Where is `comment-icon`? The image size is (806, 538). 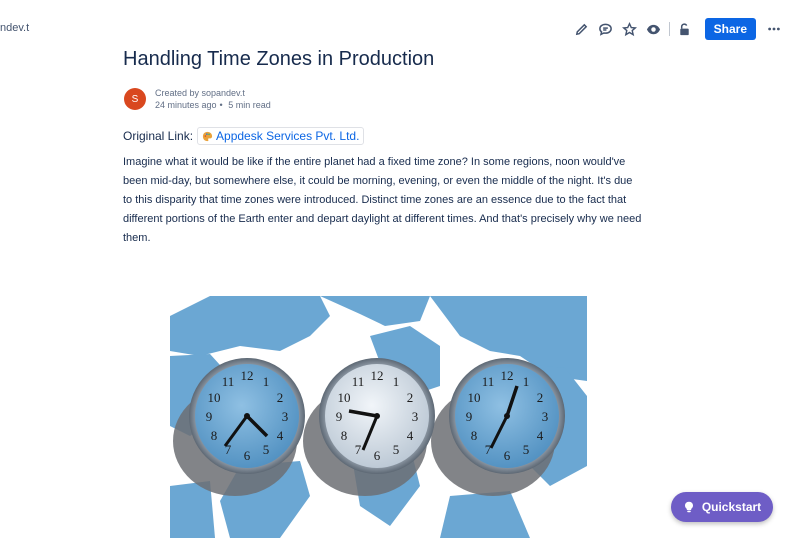
comment-icon is located at coordinates (606, 29).